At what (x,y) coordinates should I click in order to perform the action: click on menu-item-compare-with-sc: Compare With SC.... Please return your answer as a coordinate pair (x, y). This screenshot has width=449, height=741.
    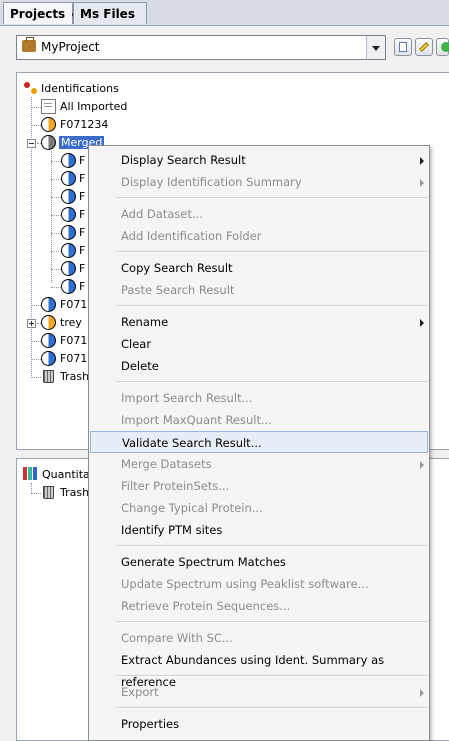
    Looking at the image, I should click on (259, 638).